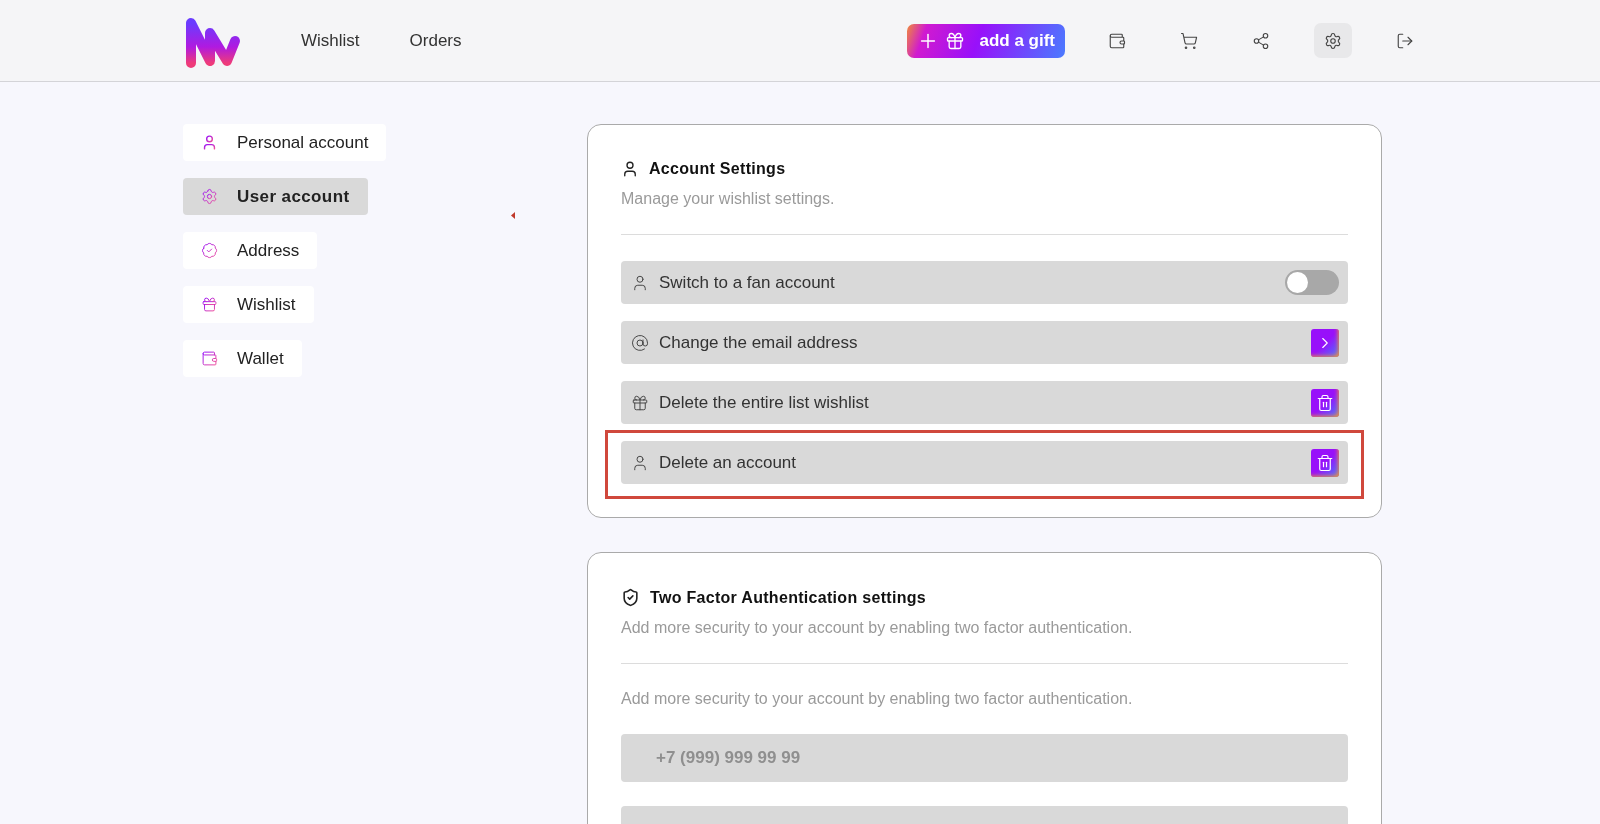  What do you see at coordinates (1325, 342) in the screenshot?
I see `next-button` at bounding box center [1325, 342].